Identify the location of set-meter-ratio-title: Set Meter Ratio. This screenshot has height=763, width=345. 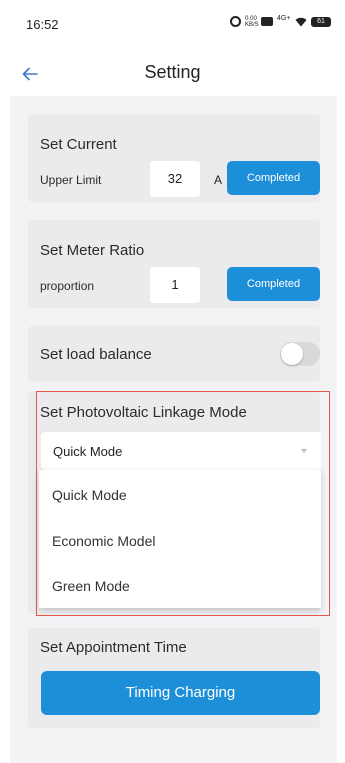
(92, 250).